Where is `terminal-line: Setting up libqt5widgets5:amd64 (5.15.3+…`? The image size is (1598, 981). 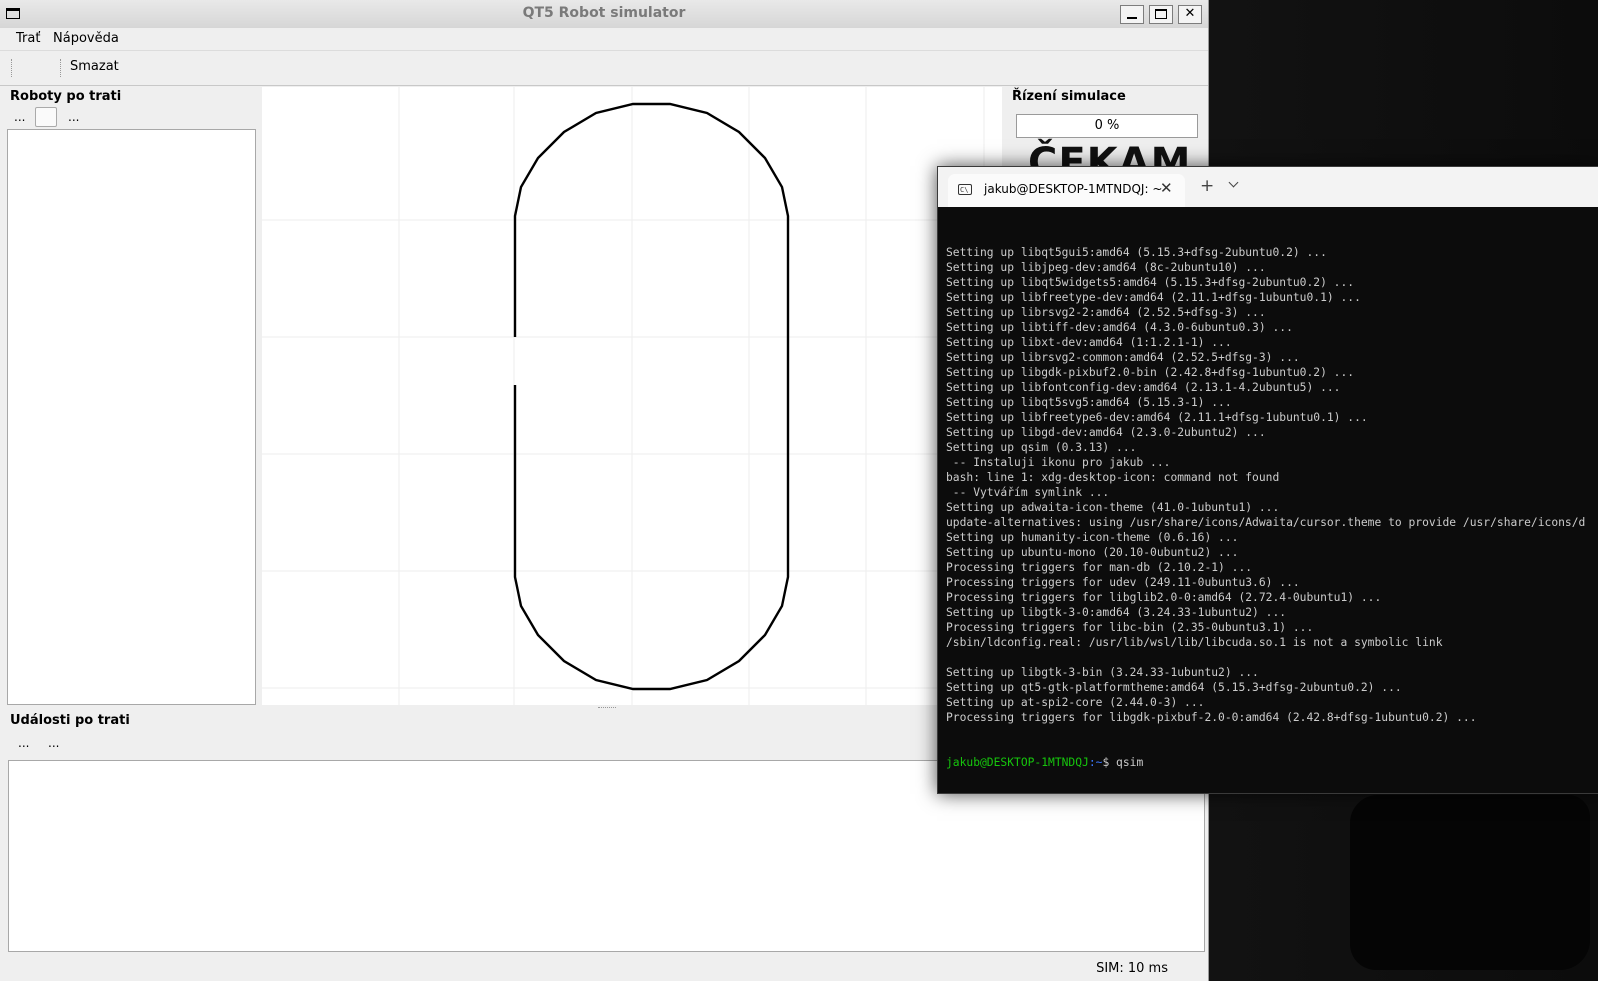 terminal-line: Setting up libqt5widgets5:amd64 (5.15.3+… is located at coordinates (1150, 282).